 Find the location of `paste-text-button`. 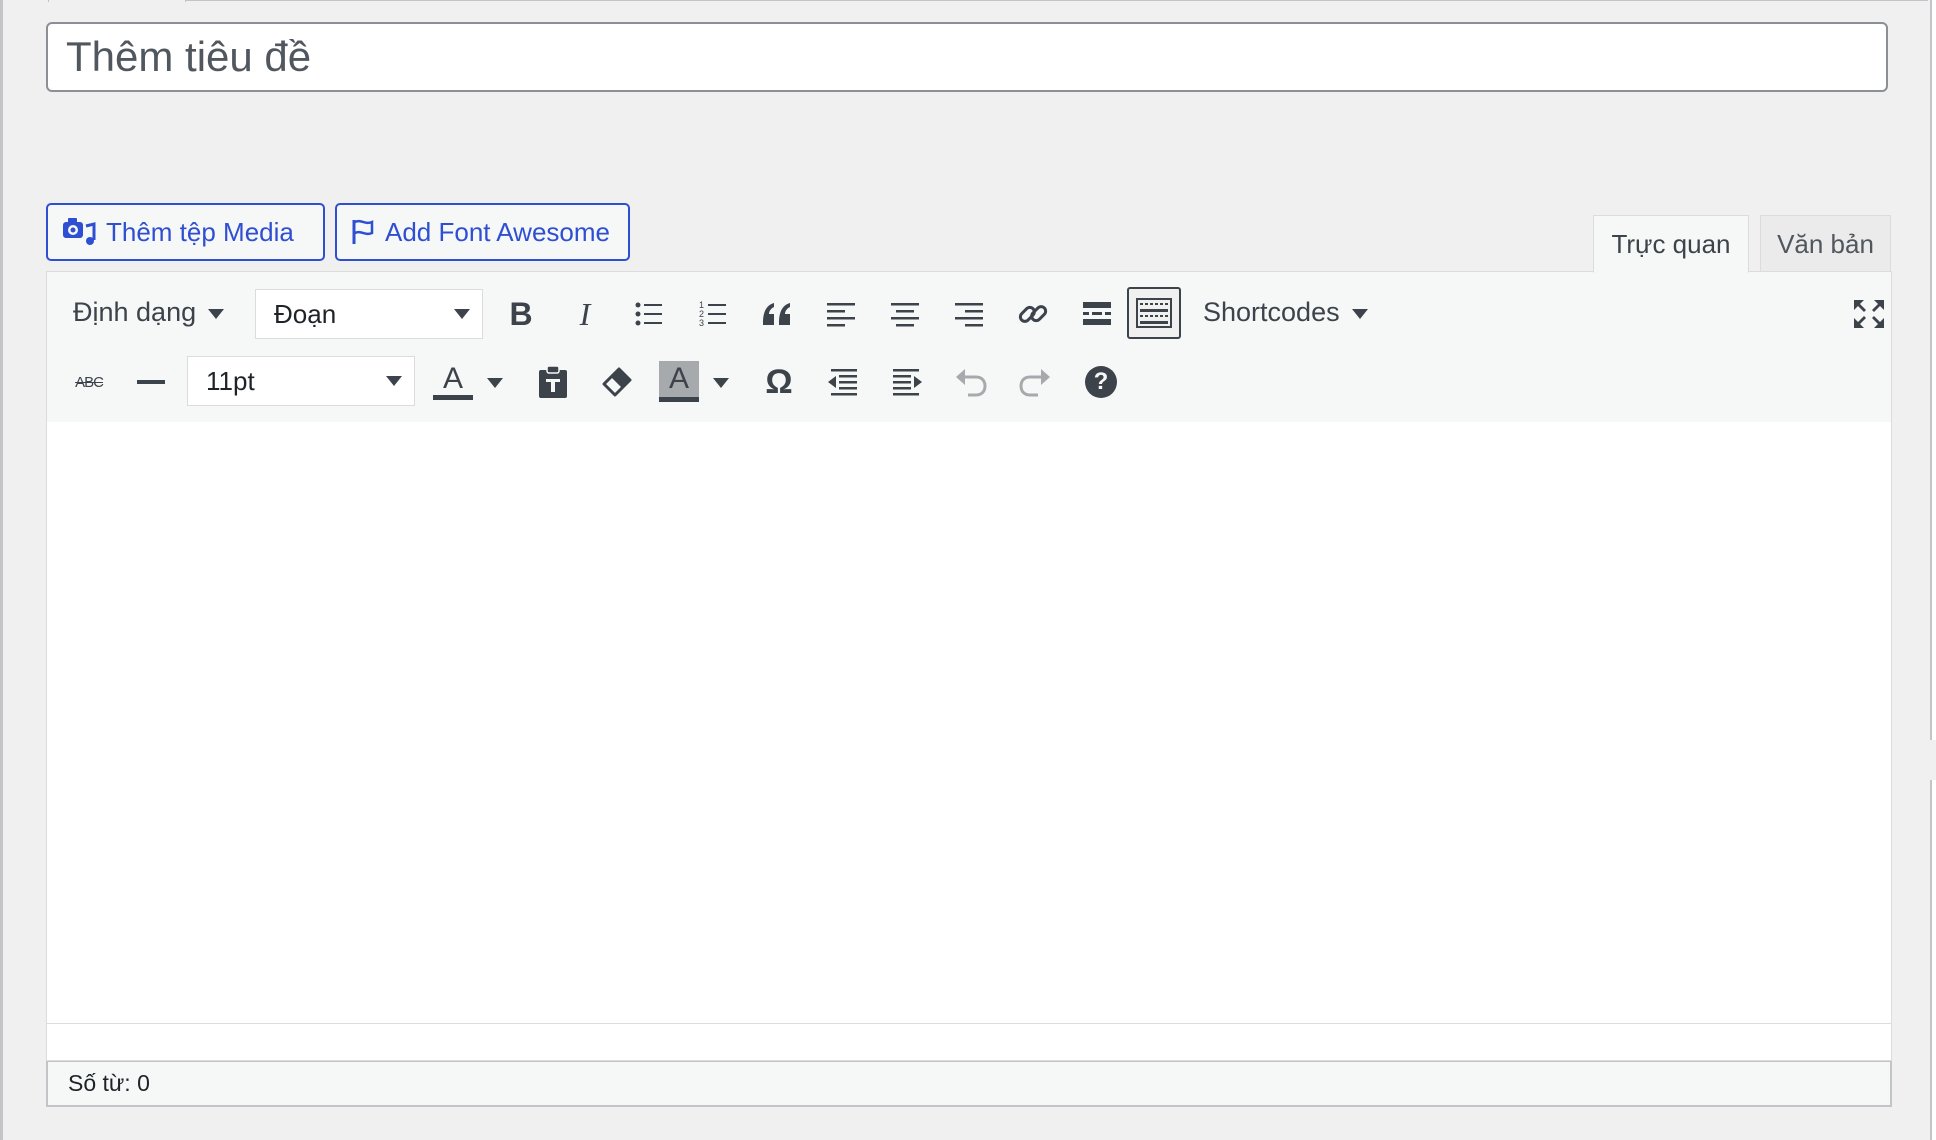

paste-text-button is located at coordinates (553, 382).